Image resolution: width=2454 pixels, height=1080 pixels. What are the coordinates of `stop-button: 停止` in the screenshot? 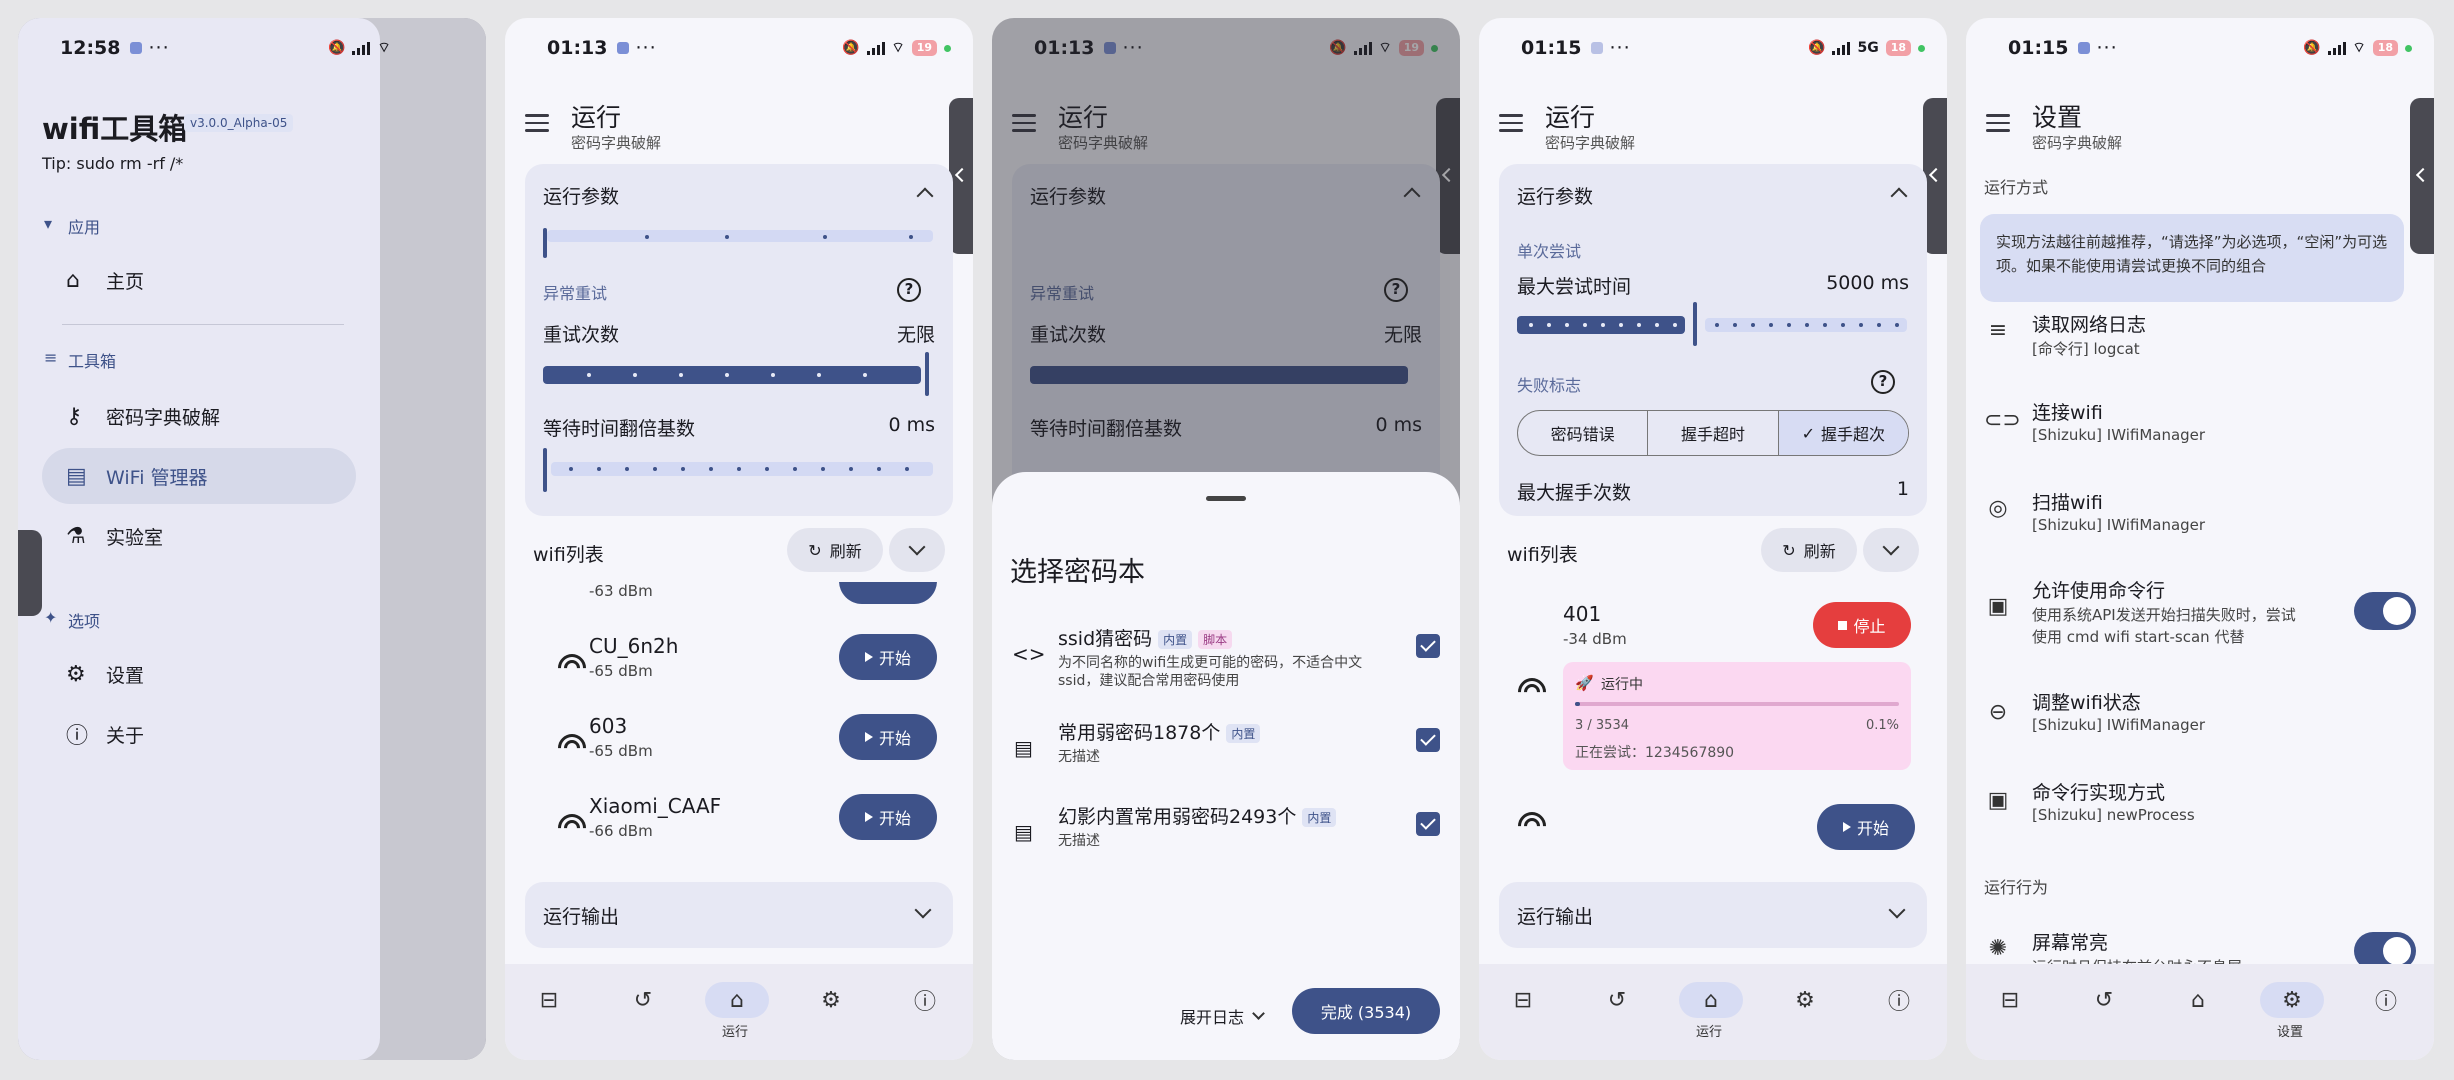 It's located at (1862, 625).